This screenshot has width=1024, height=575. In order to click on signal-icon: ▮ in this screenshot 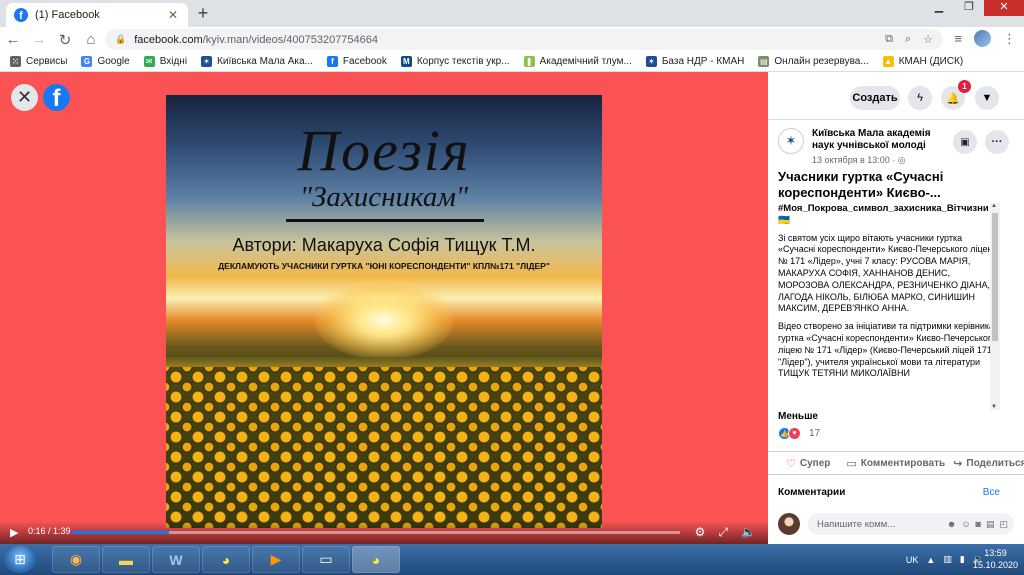, I will do `click(962, 559)`.